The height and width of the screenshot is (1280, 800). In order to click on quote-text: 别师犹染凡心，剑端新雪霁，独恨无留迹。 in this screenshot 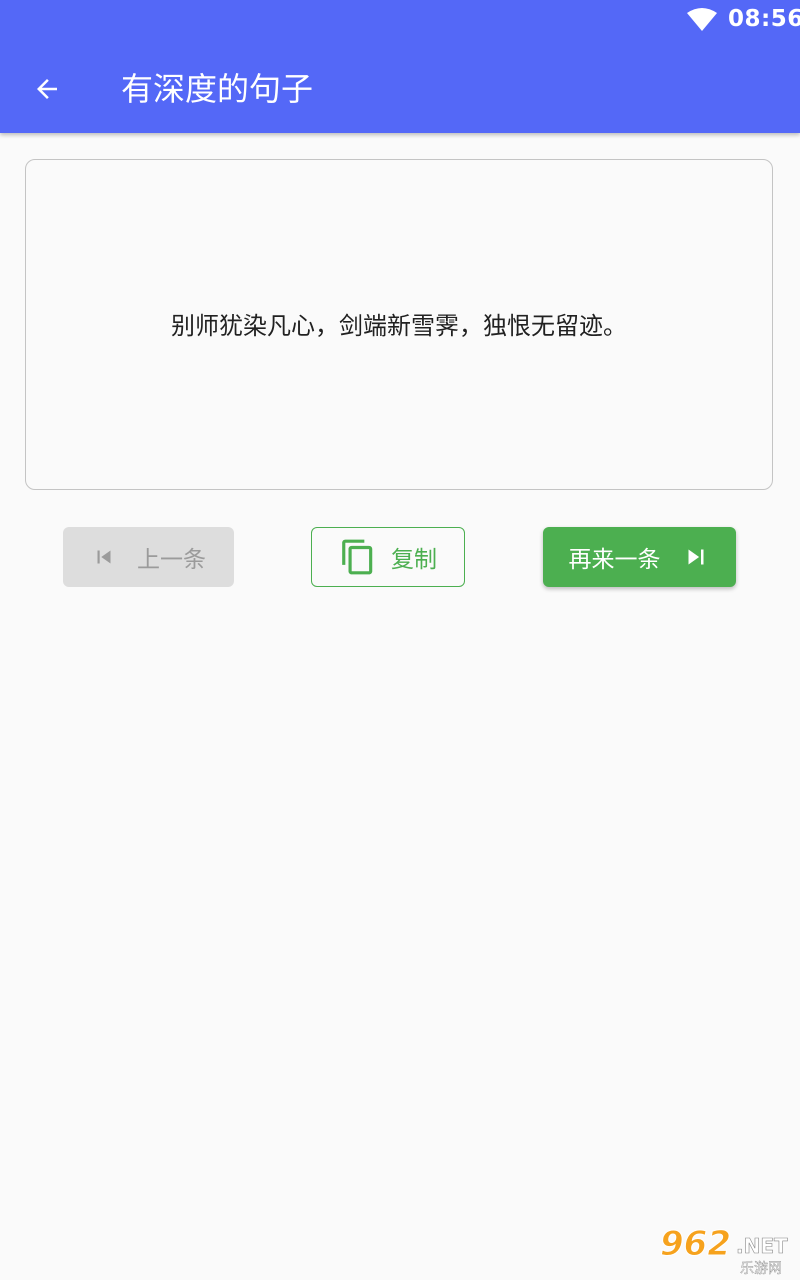, I will do `click(399, 326)`.